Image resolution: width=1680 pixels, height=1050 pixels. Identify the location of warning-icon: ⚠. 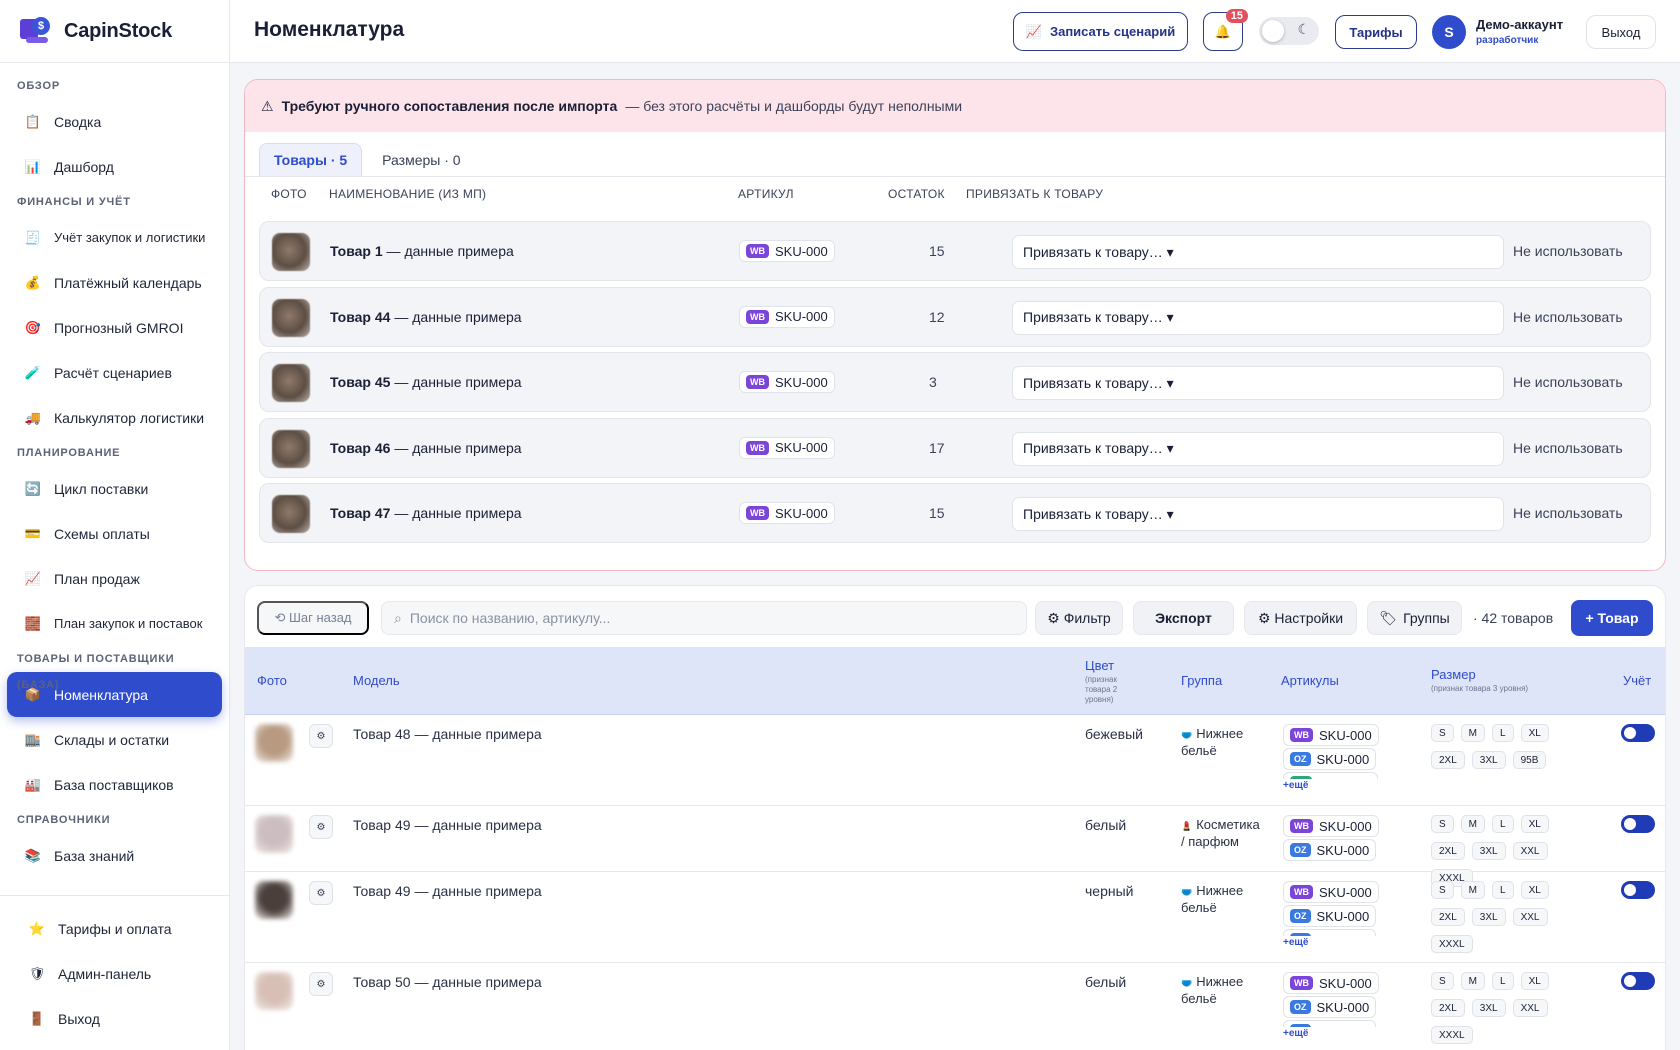
(267, 105).